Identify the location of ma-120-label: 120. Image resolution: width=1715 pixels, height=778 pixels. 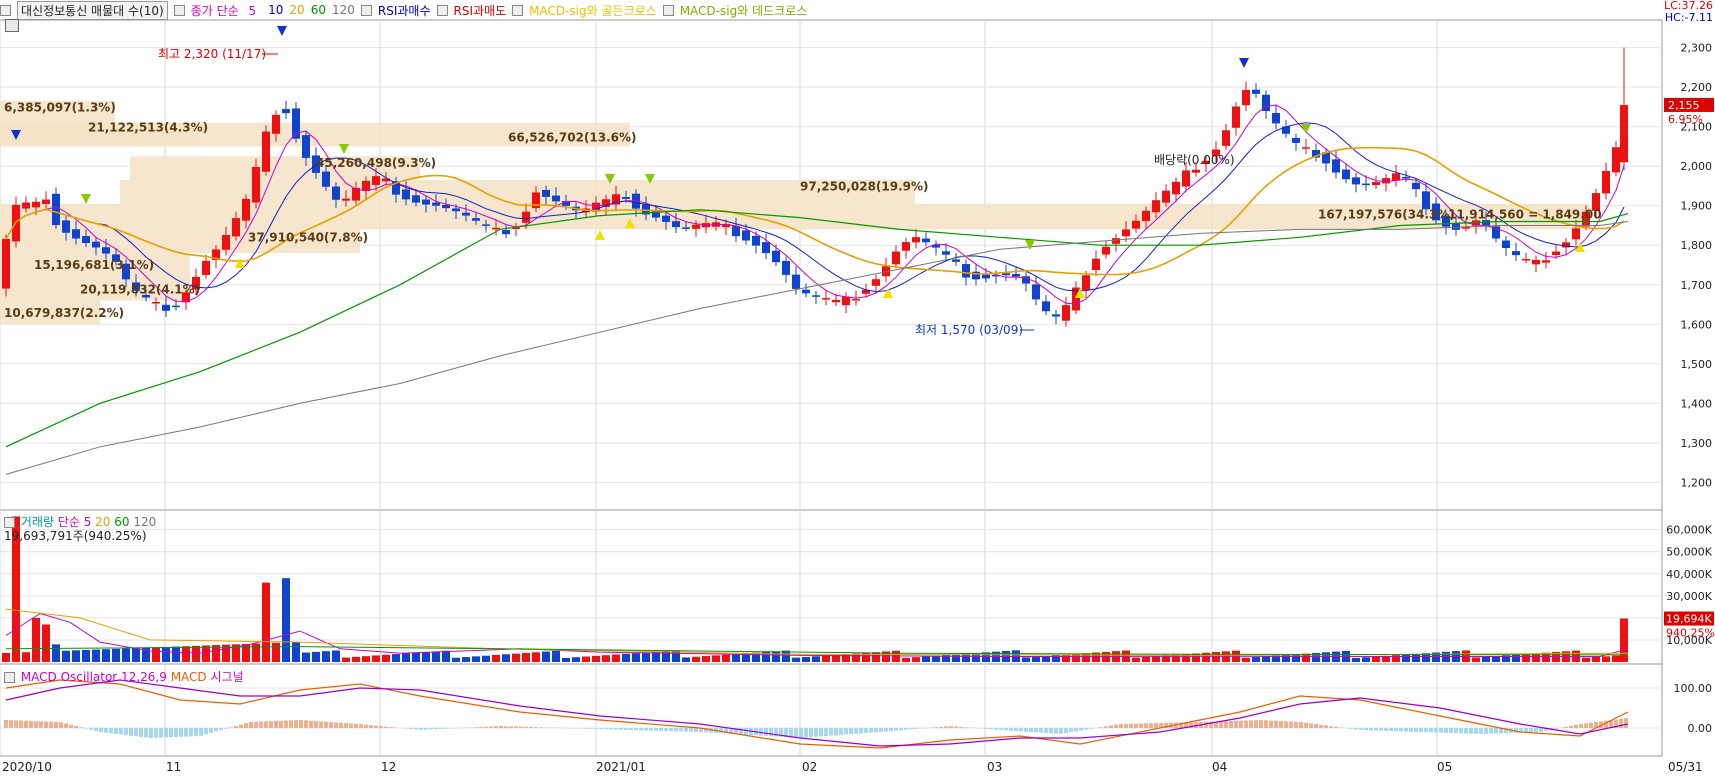
(343, 10).